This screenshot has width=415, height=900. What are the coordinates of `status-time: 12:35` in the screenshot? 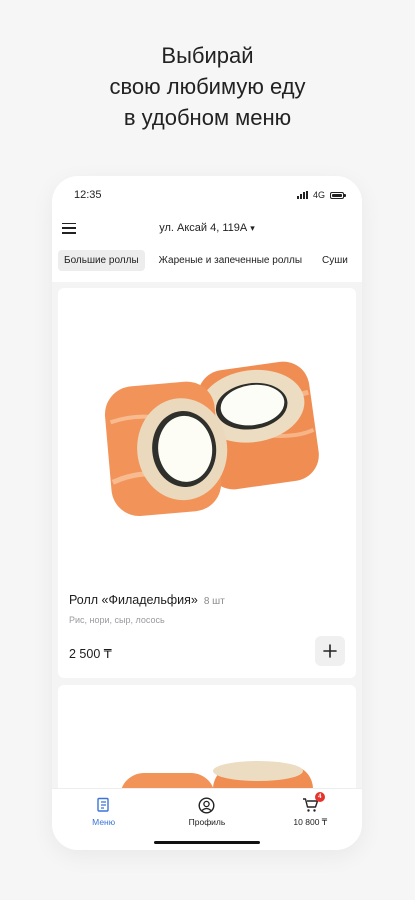 It's located at (88, 195).